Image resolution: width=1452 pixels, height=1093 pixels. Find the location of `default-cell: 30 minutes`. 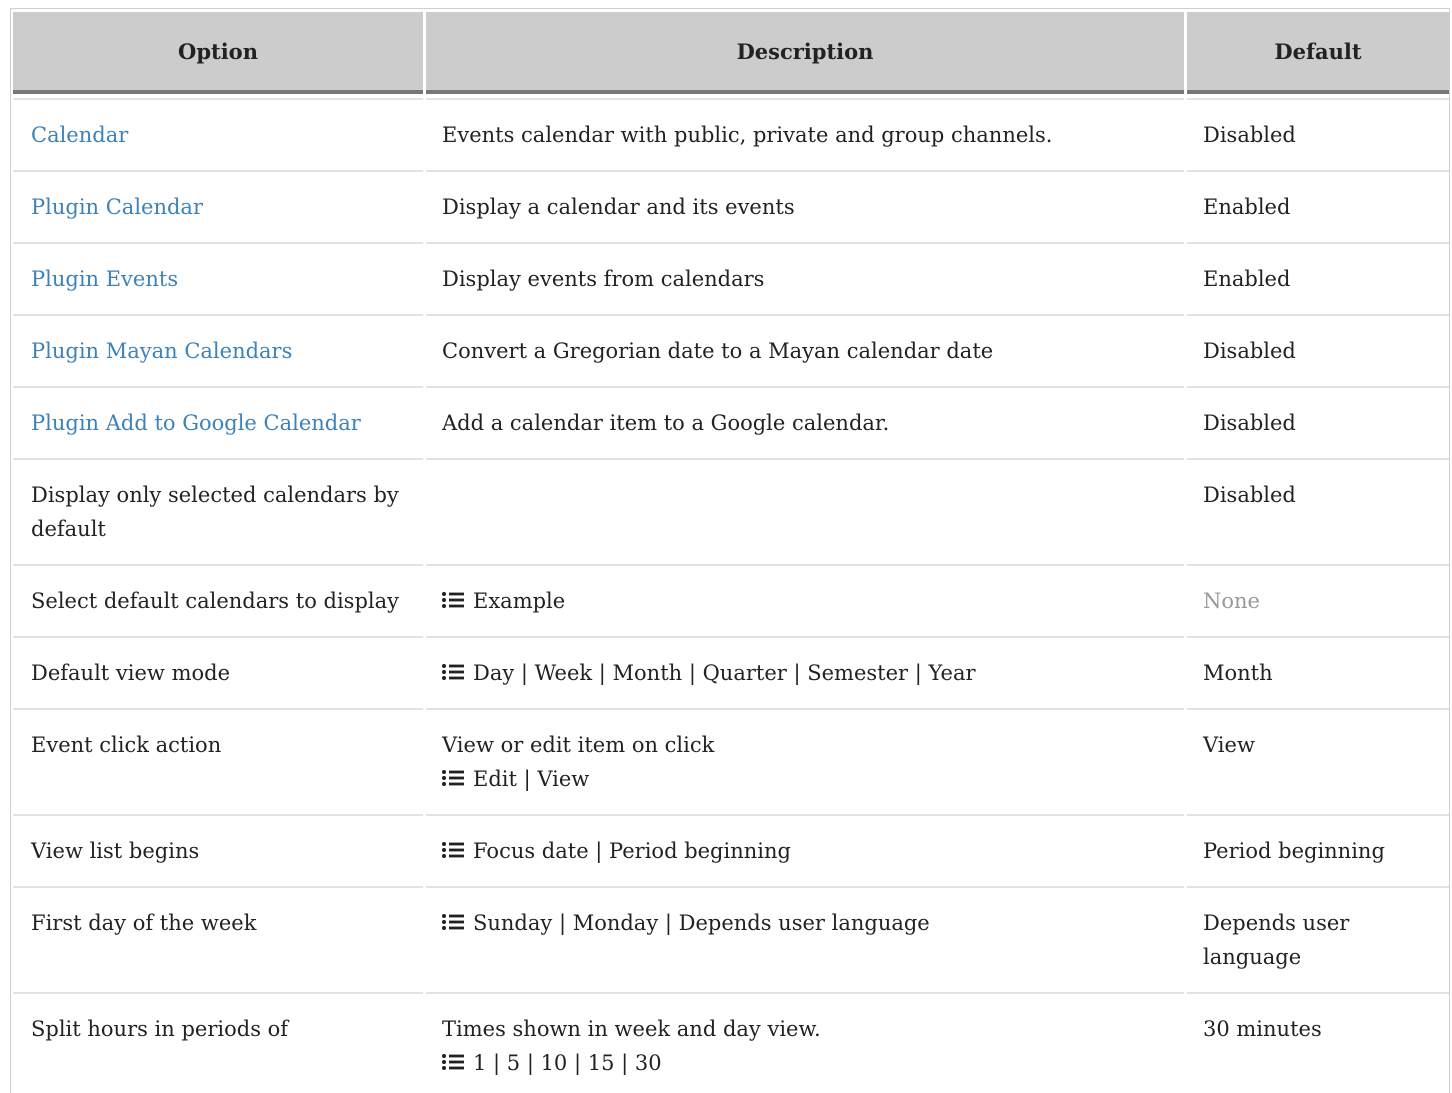

default-cell: 30 minutes is located at coordinates (1318, 1043).